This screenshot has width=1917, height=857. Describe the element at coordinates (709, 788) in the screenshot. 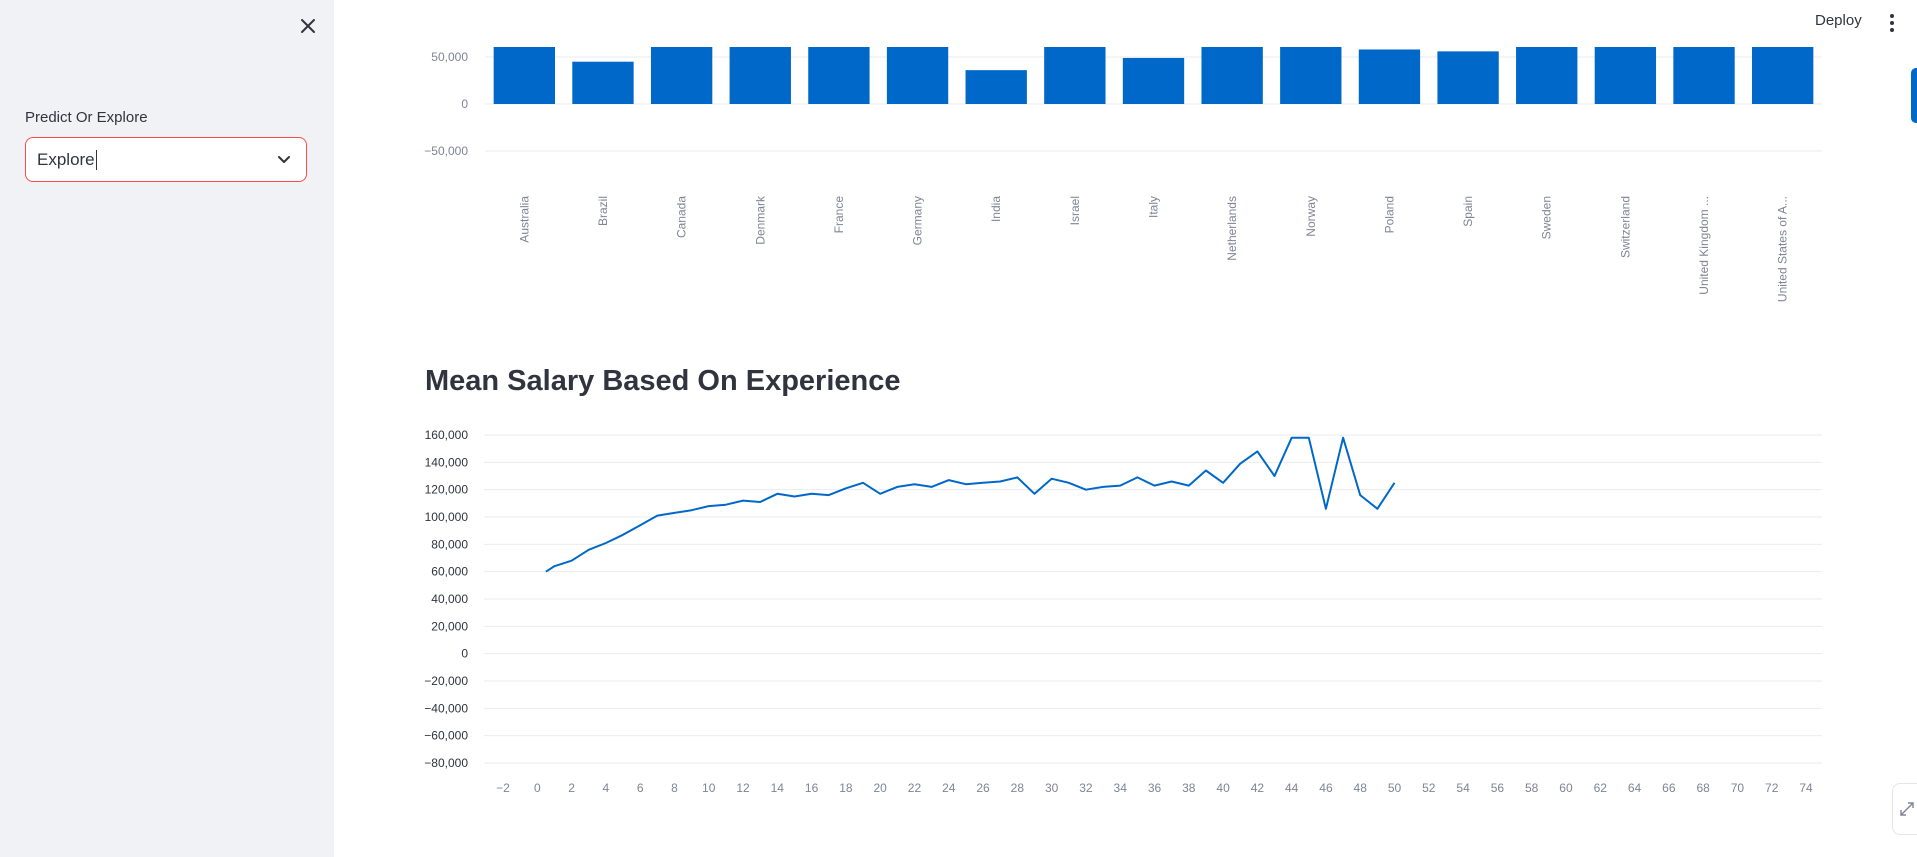

I see `line-x-tick-label: 10` at that location.